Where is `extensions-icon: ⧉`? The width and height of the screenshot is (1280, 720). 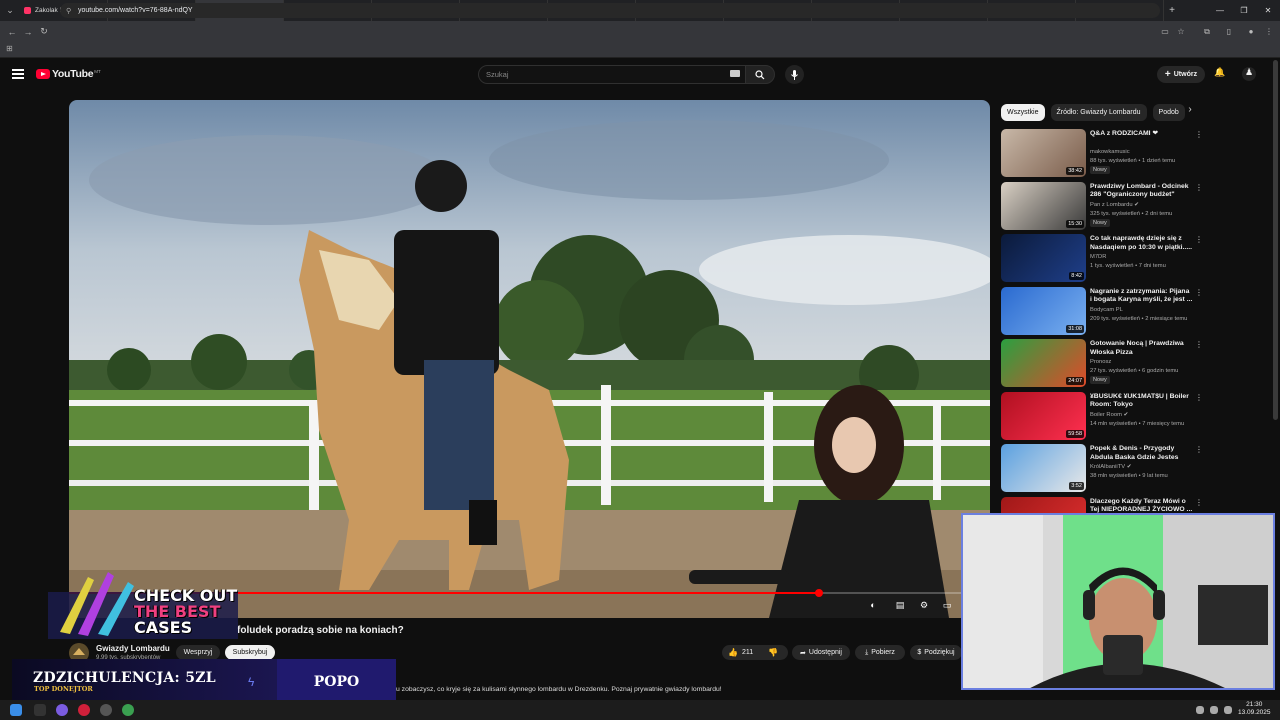
extensions-icon: ⧉ is located at coordinates (1207, 31).